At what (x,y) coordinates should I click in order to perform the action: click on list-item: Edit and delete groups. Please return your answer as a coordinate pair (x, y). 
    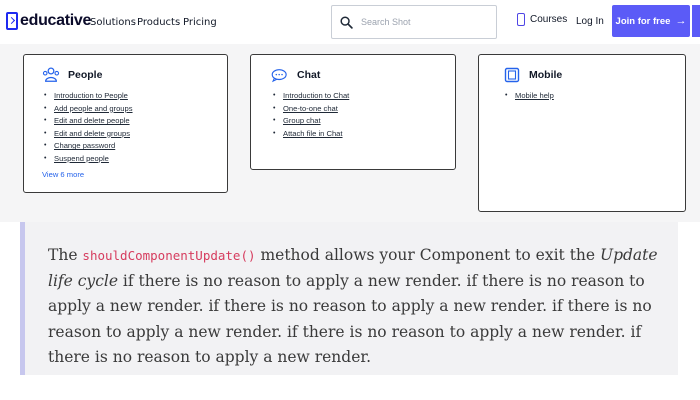
    Looking at the image, I should click on (134, 134).